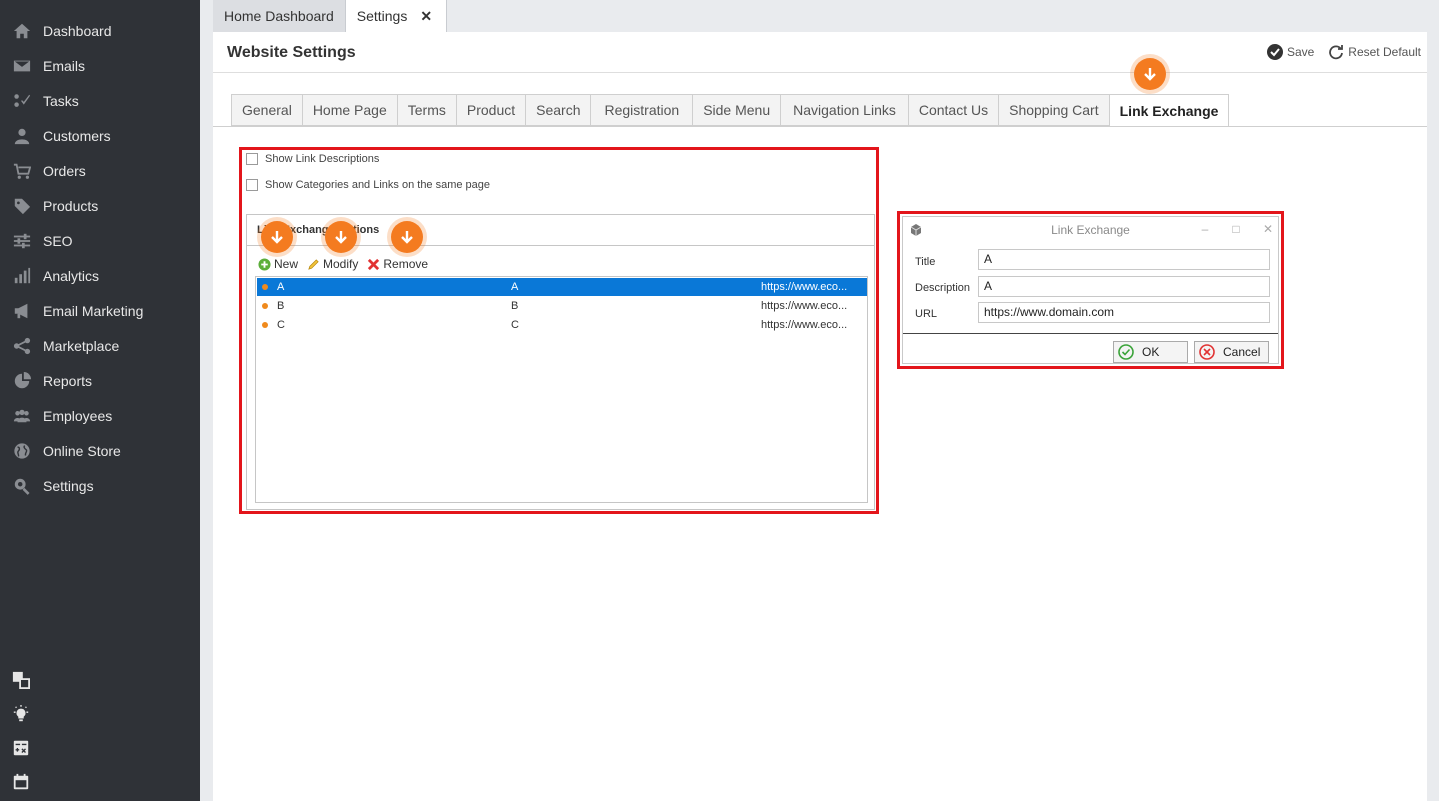 The width and height of the screenshot is (1439, 801). What do you see at coordinates (1300, 52) in the screenshot?
I see `save-label: Save` at bounding box center [1300, 52].